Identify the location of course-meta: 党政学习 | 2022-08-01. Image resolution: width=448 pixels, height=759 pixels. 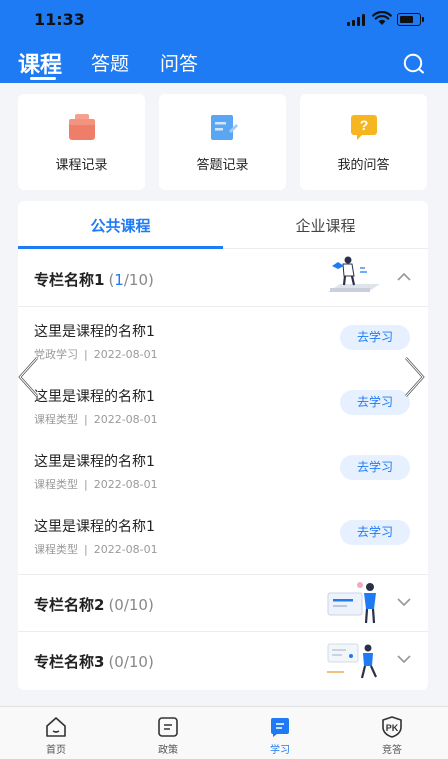
(96, 354).